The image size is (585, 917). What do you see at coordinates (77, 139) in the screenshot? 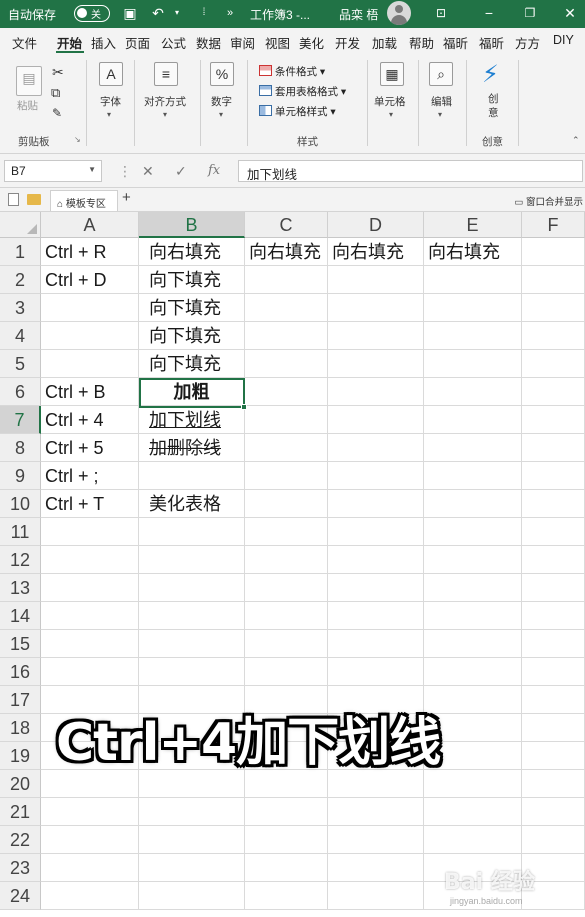
I see `clipboard-launcher-icon: ↘` at bounding box center [77, 139].